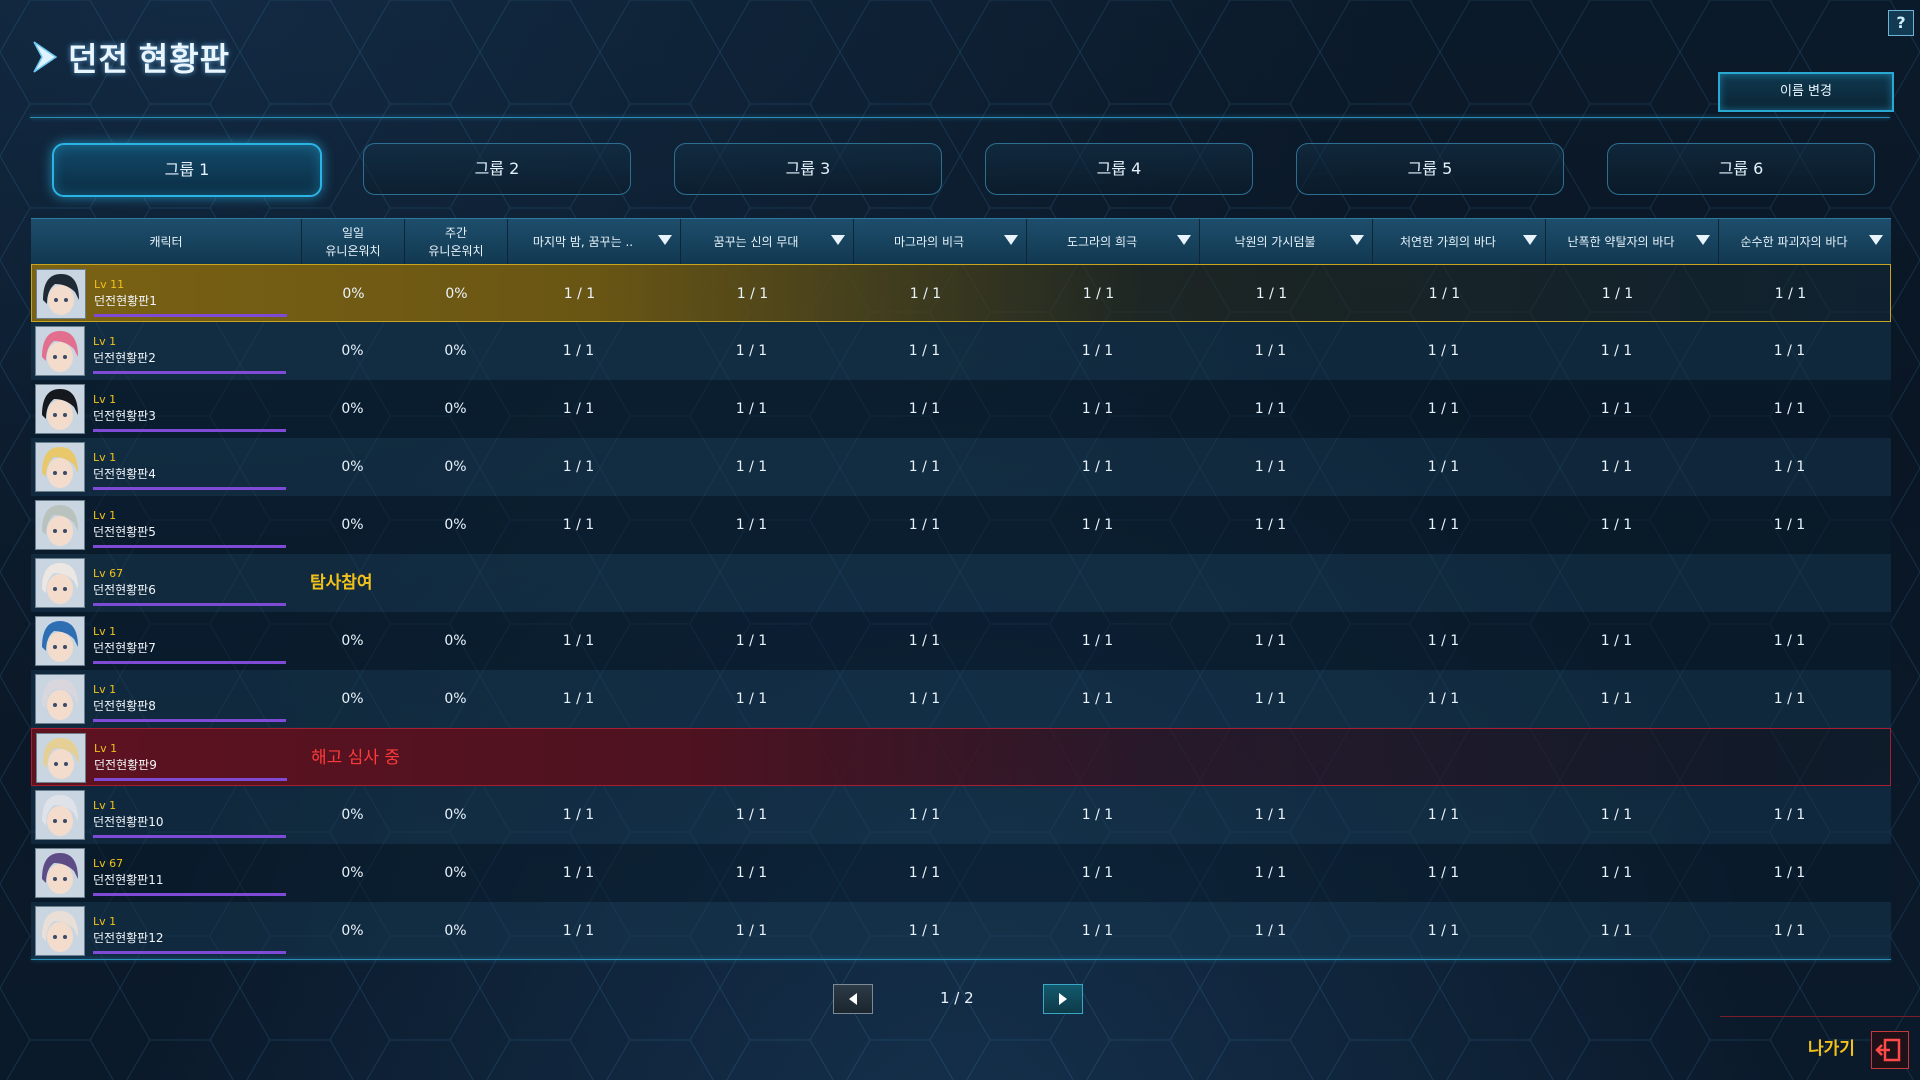 The height and width of the screenshot is (1080, 1920). I want to click on table-bottom-line, so click(961, 959).